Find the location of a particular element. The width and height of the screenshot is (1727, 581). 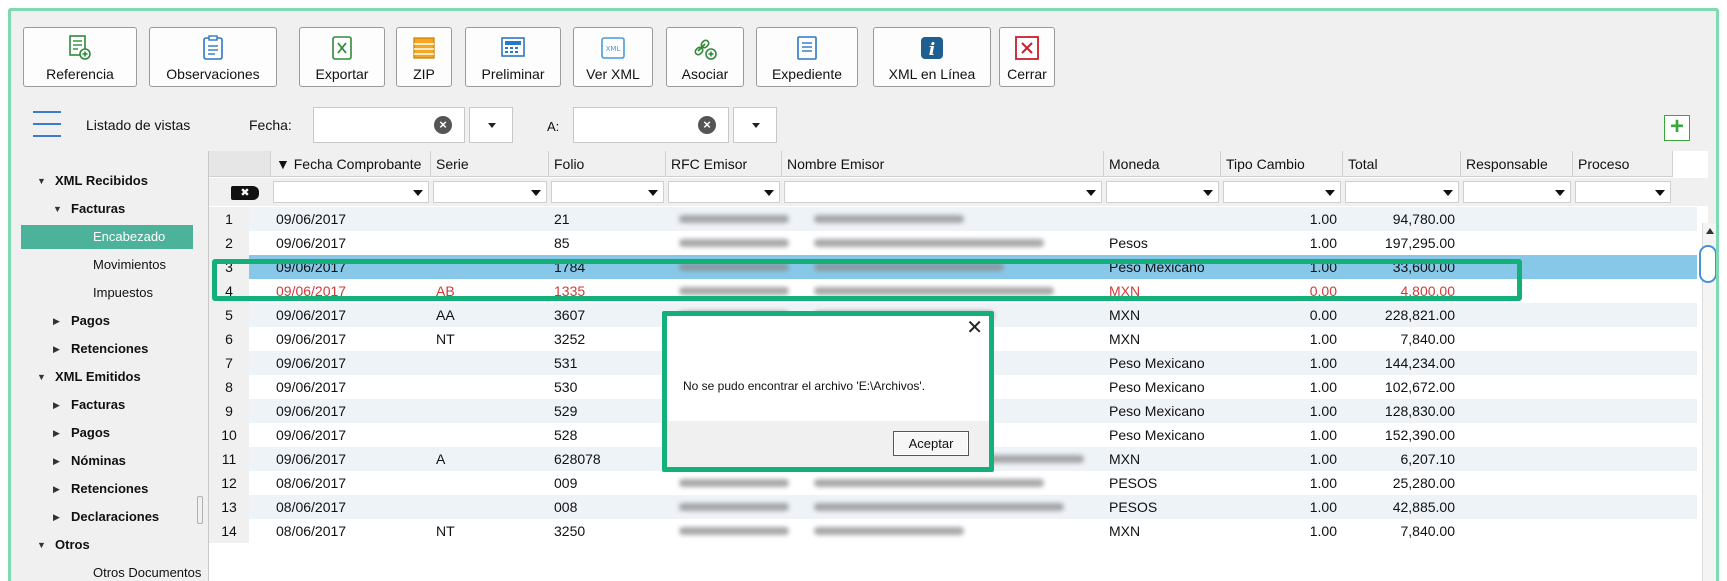

cell-total: 42,885.00 is located at coordinates (1423, 507).